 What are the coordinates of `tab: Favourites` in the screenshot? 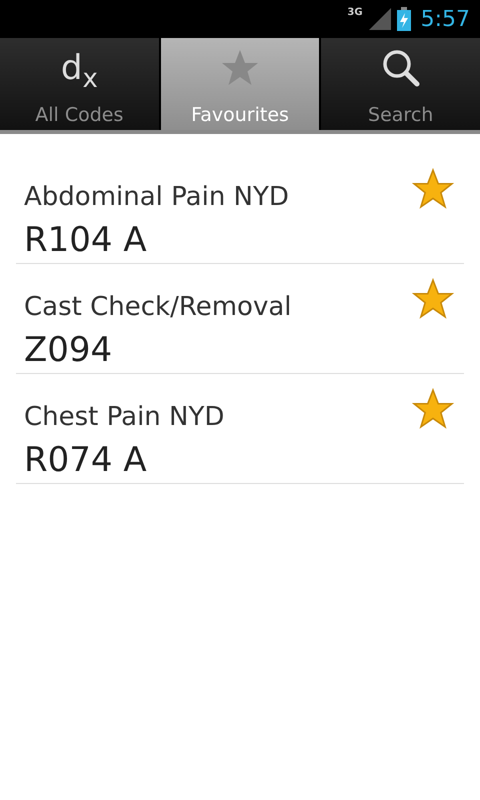 It's located at (240, 84).